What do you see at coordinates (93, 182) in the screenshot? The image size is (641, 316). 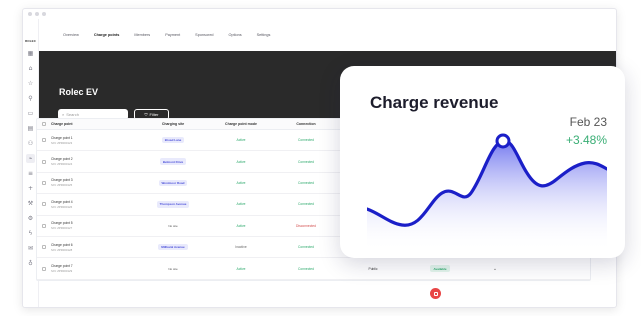 I see `charge-point-cell: Charge point 3 S/N: ZPR000125` at bounding box center [93, 182].